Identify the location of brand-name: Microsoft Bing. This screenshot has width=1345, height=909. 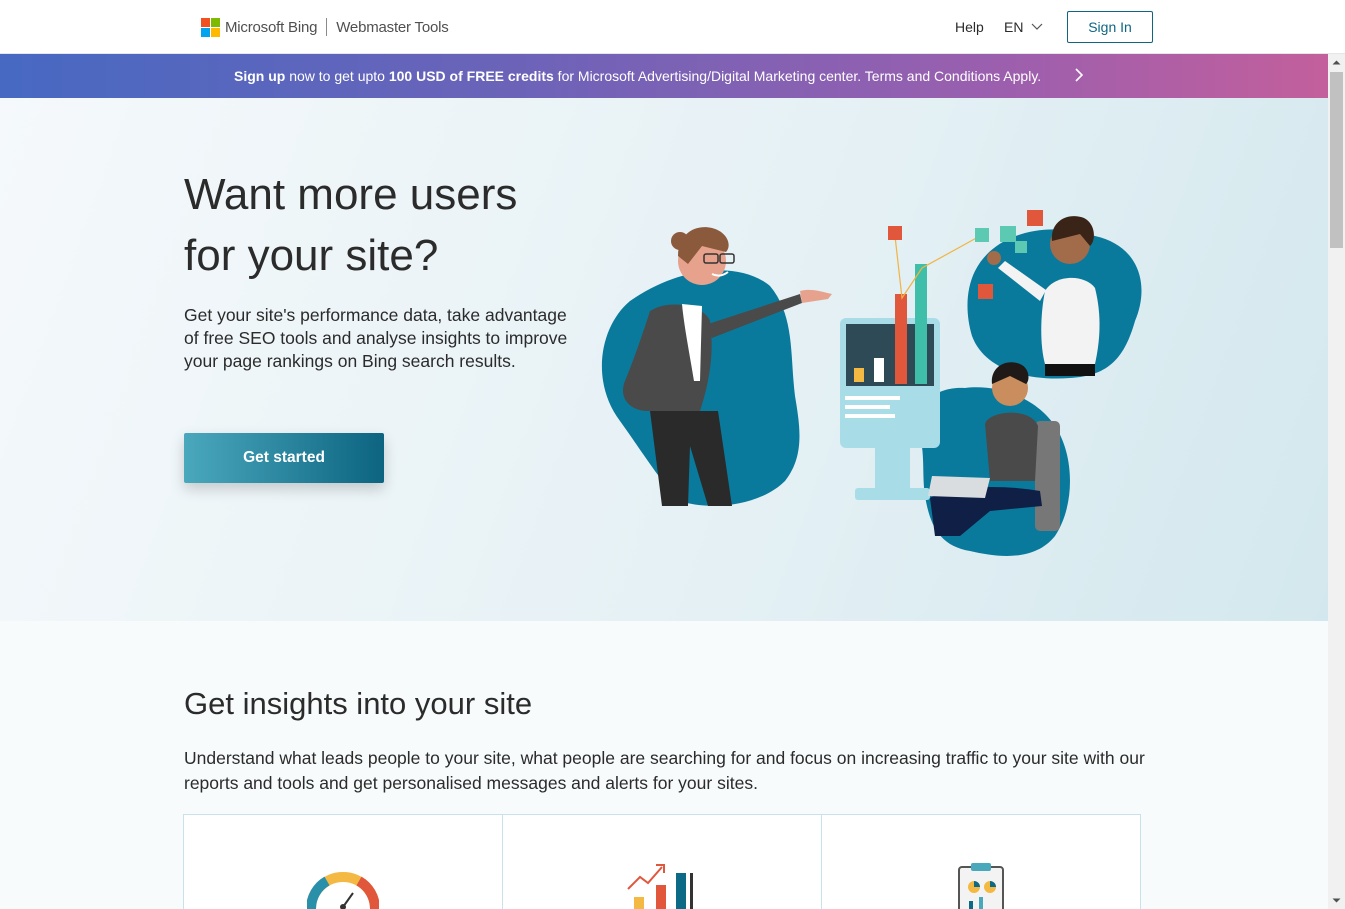
(271, 27).